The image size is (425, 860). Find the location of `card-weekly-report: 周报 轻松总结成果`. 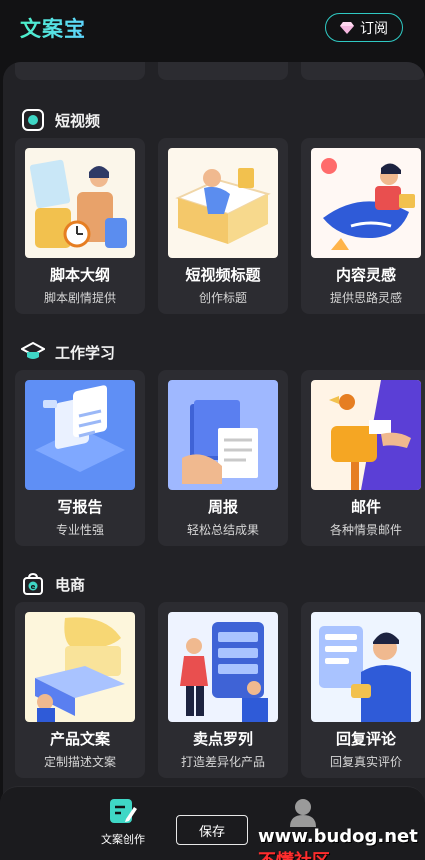

card-weekly-report: 周报 轻松总结成果 is located at coordinates (223, 458).